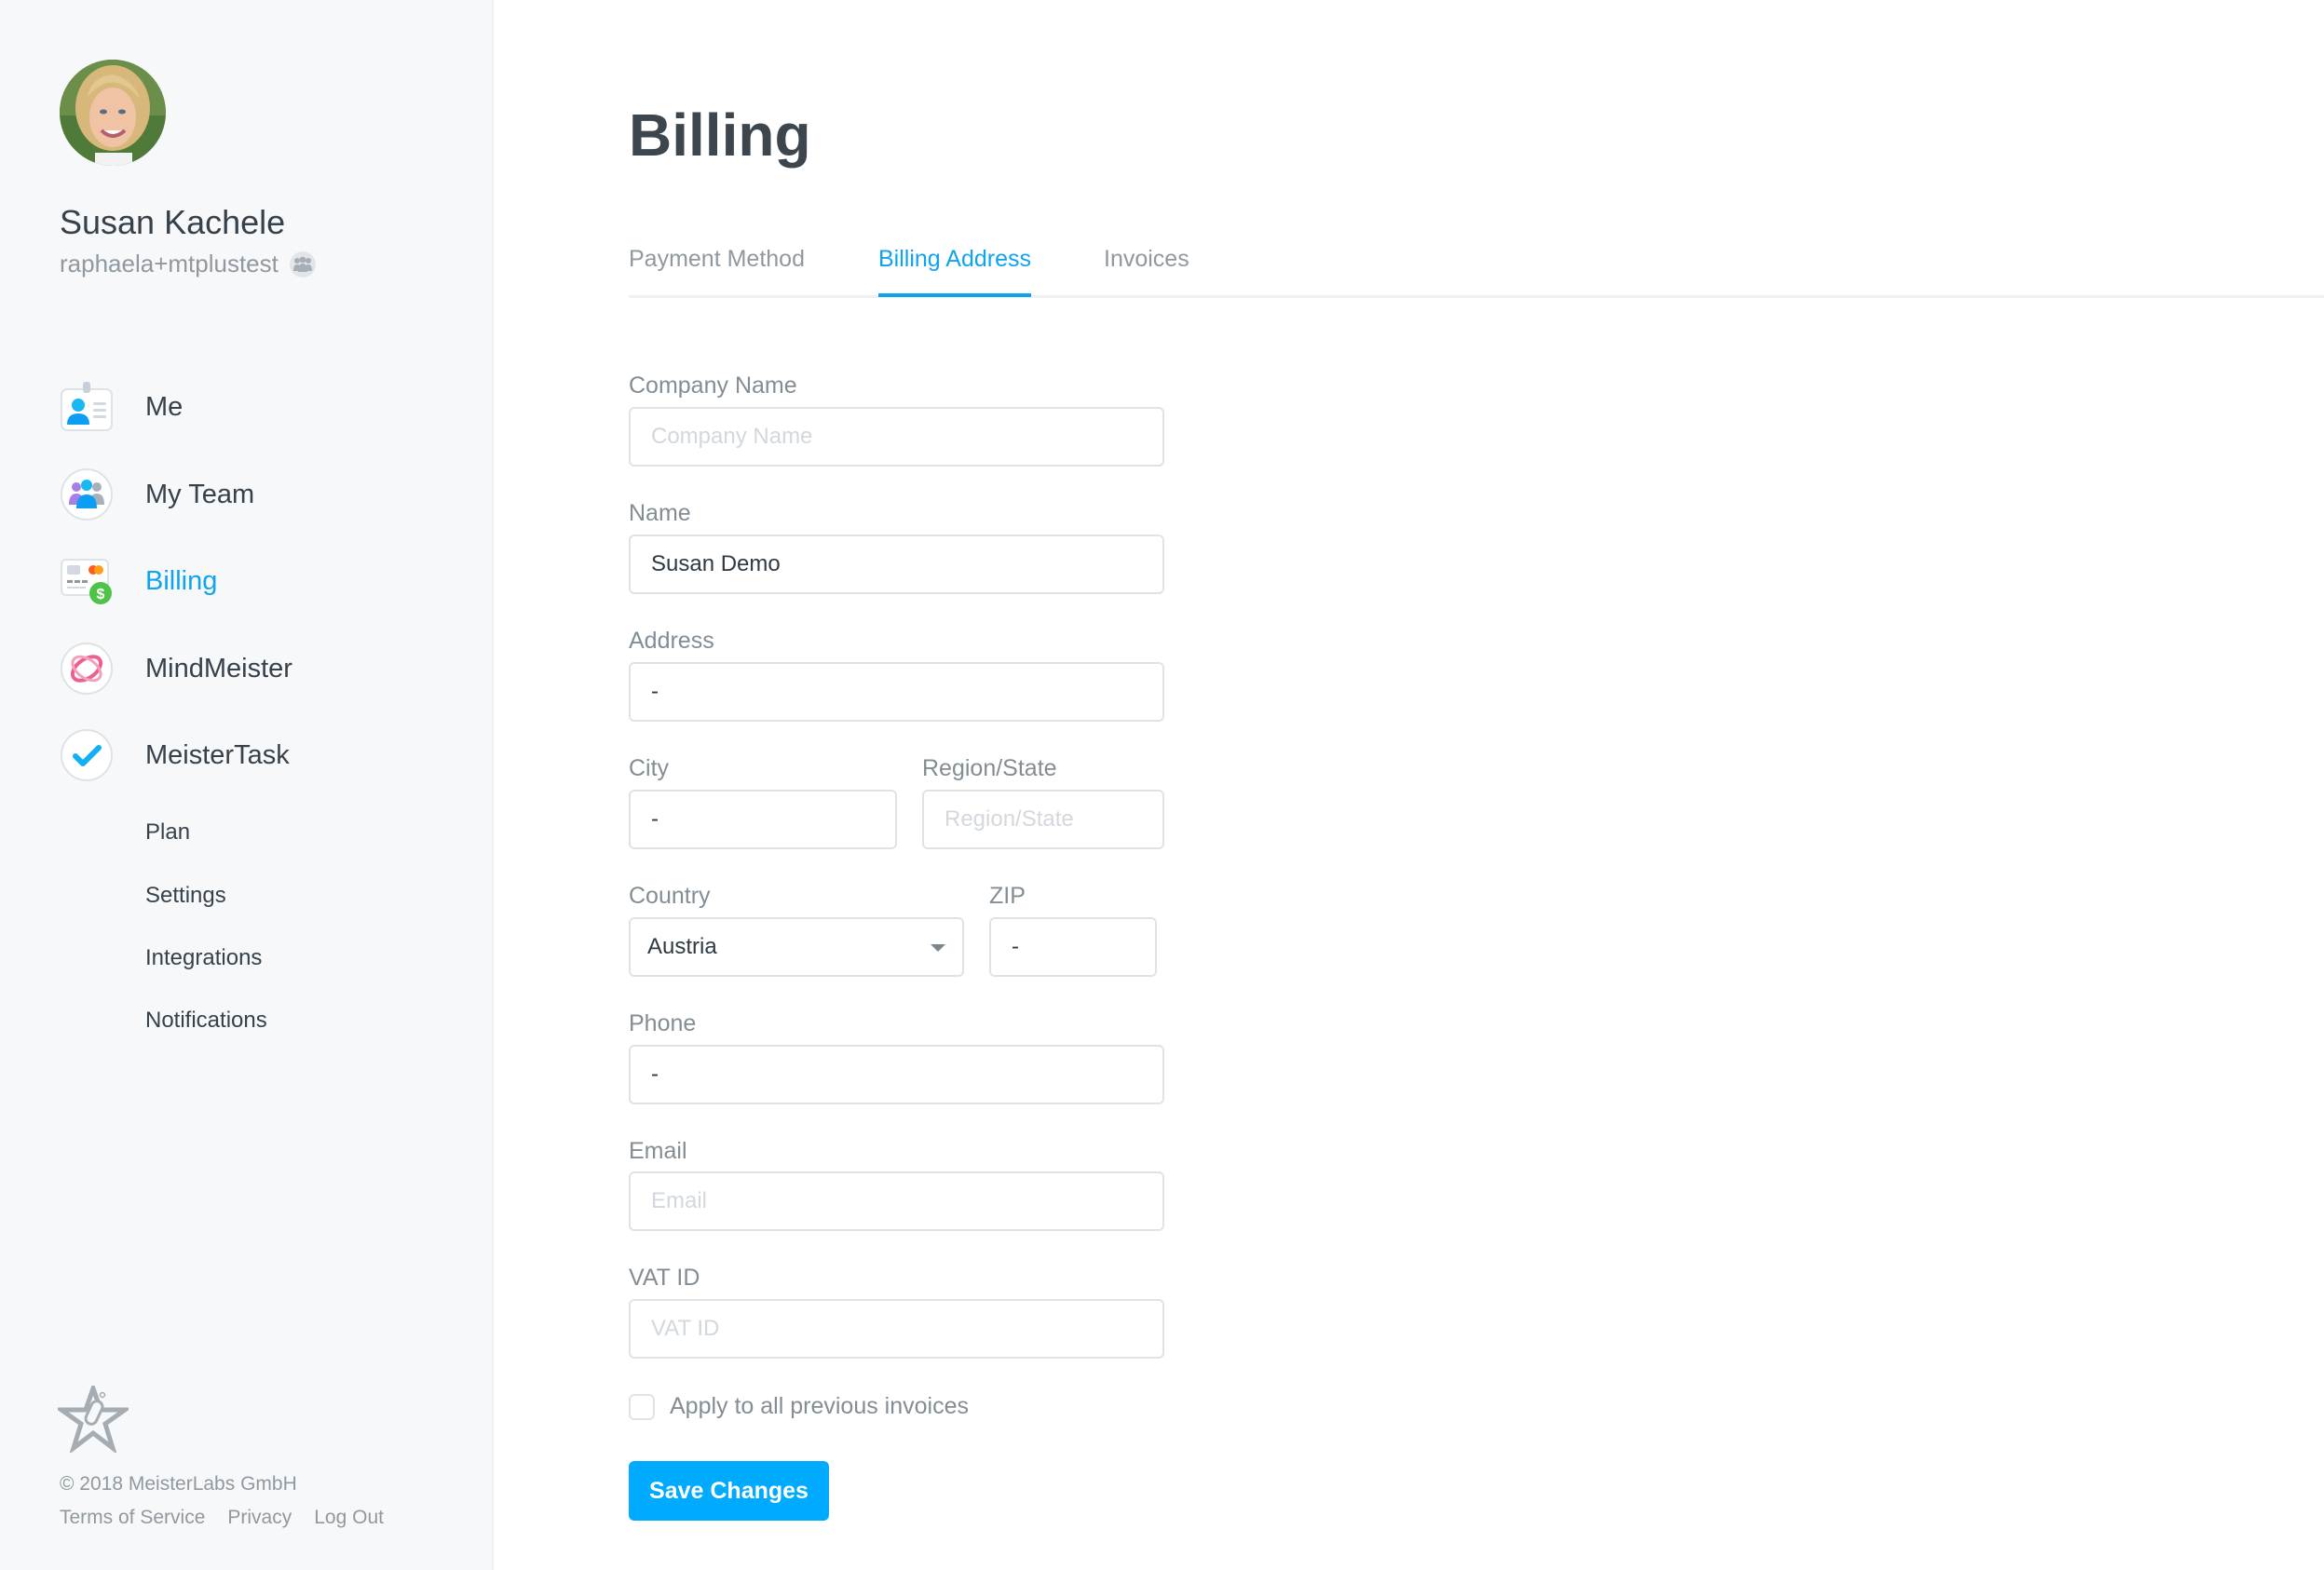  Describe the element at coordinates (87, 494) in the screenshot. I see `team-icon` at that location.